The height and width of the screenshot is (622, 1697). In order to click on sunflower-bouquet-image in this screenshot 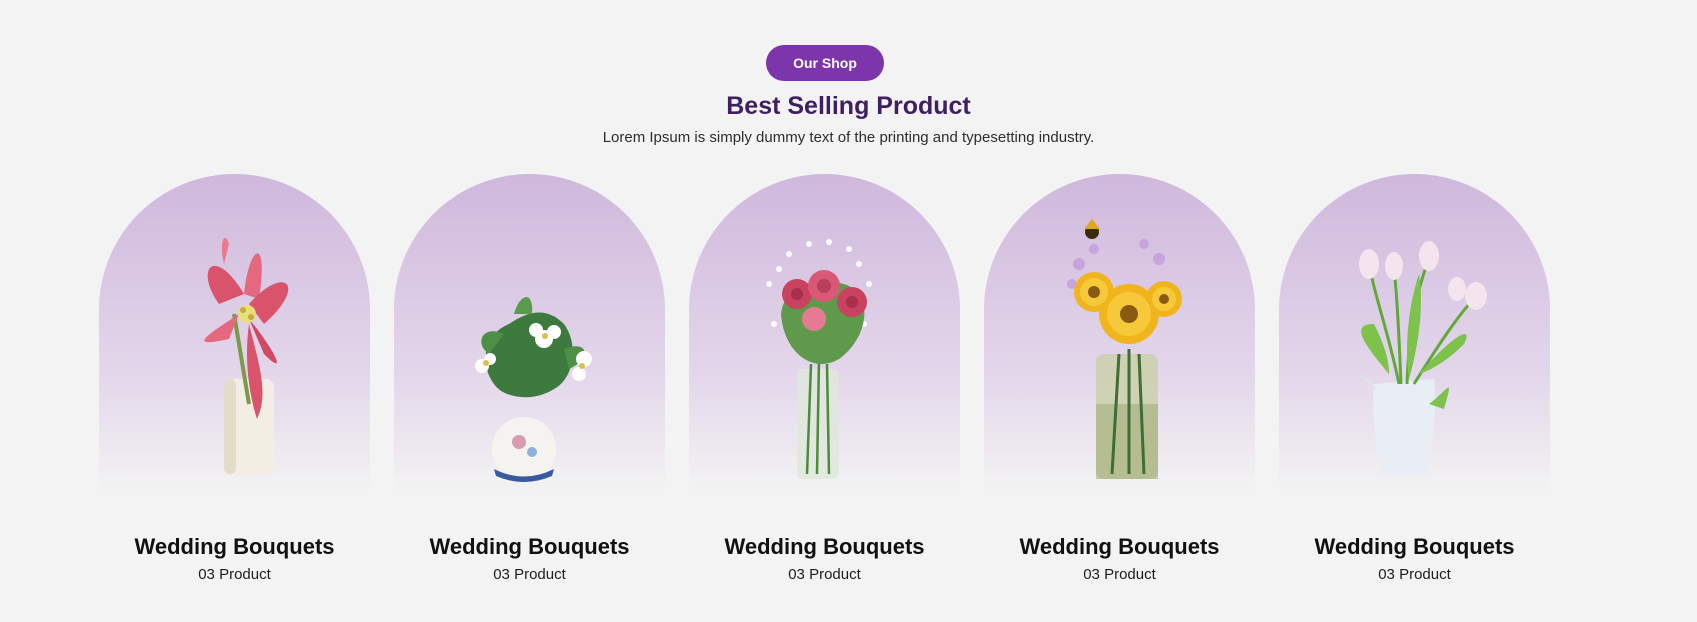, I will do `click(1124, 349)`.